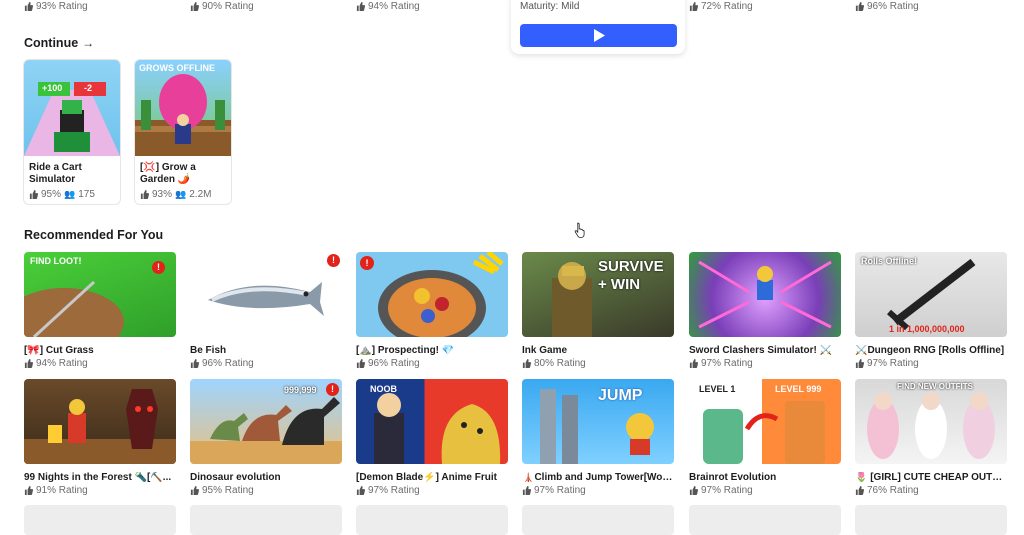 The width and height of the screenshot is (1024, 535). Describe the element at coordinates (266, 350) in the screenshot. I see `game-title: Be Fish` at that location.